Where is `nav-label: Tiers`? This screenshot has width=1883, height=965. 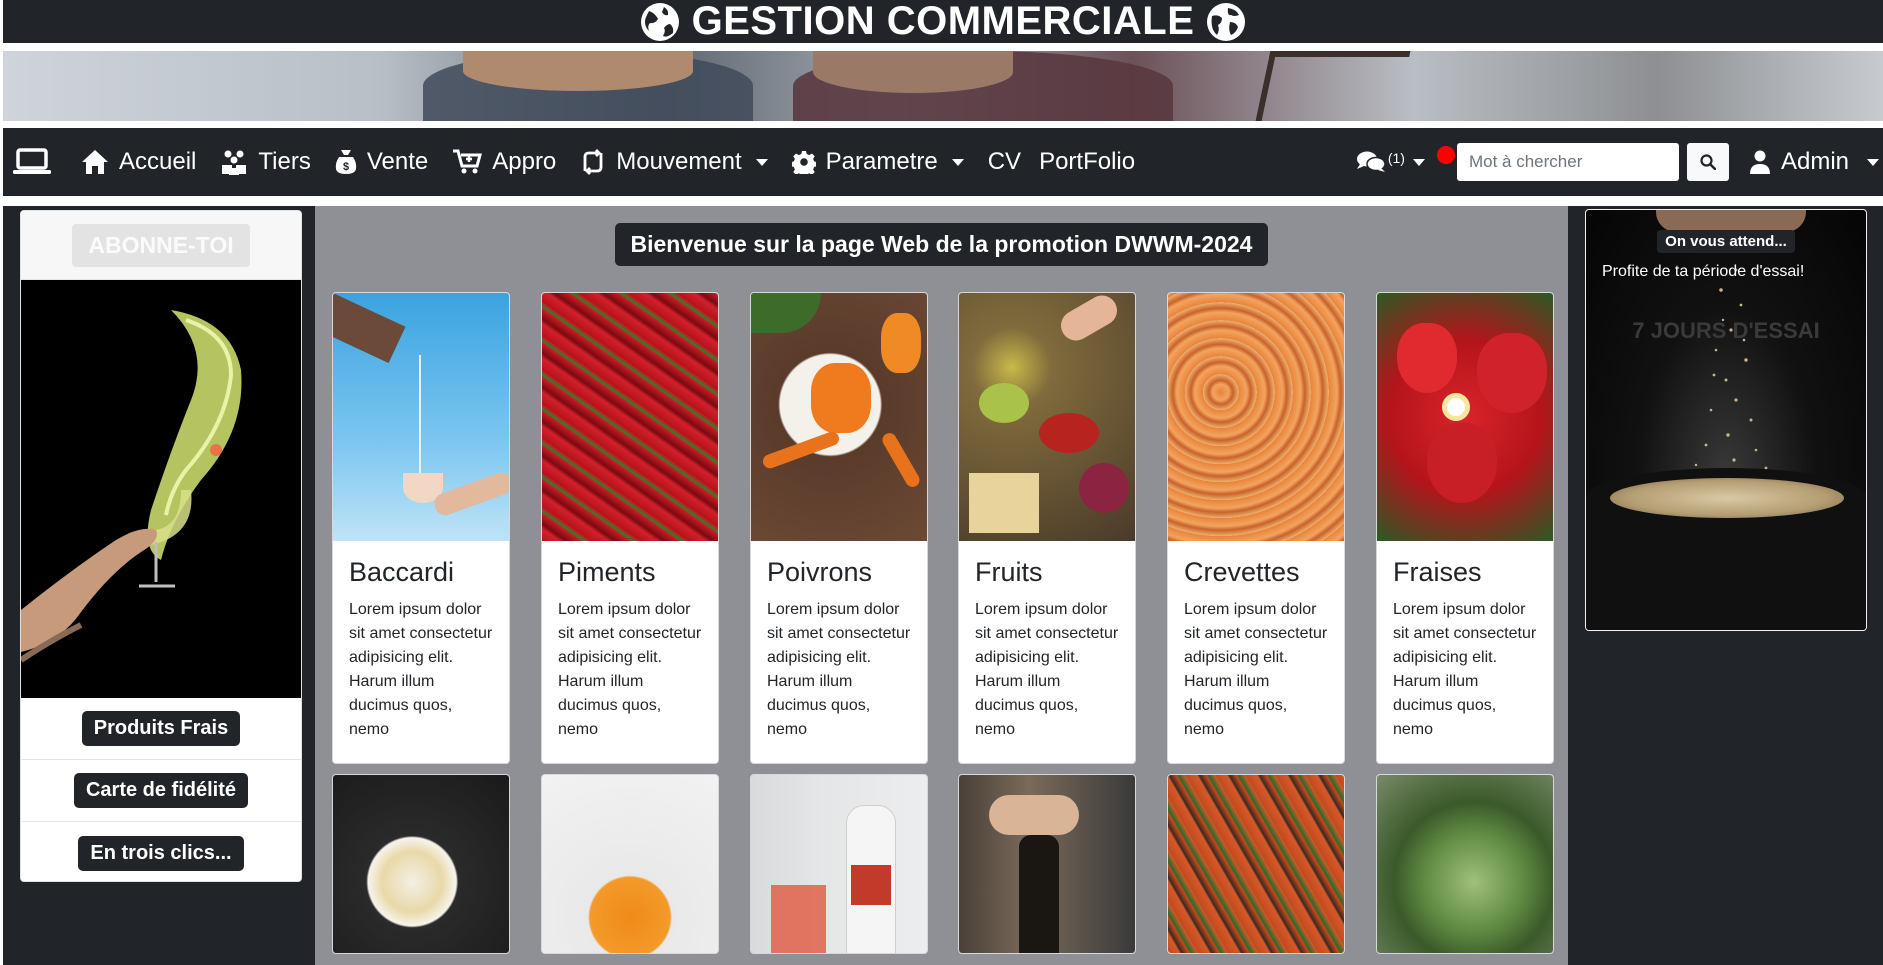
nav-label: Tiers is located at coordinates (284, 161).